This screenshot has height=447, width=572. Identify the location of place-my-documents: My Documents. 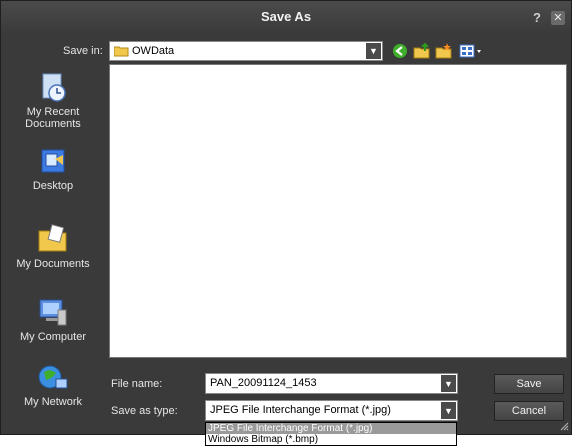
(53, 245).